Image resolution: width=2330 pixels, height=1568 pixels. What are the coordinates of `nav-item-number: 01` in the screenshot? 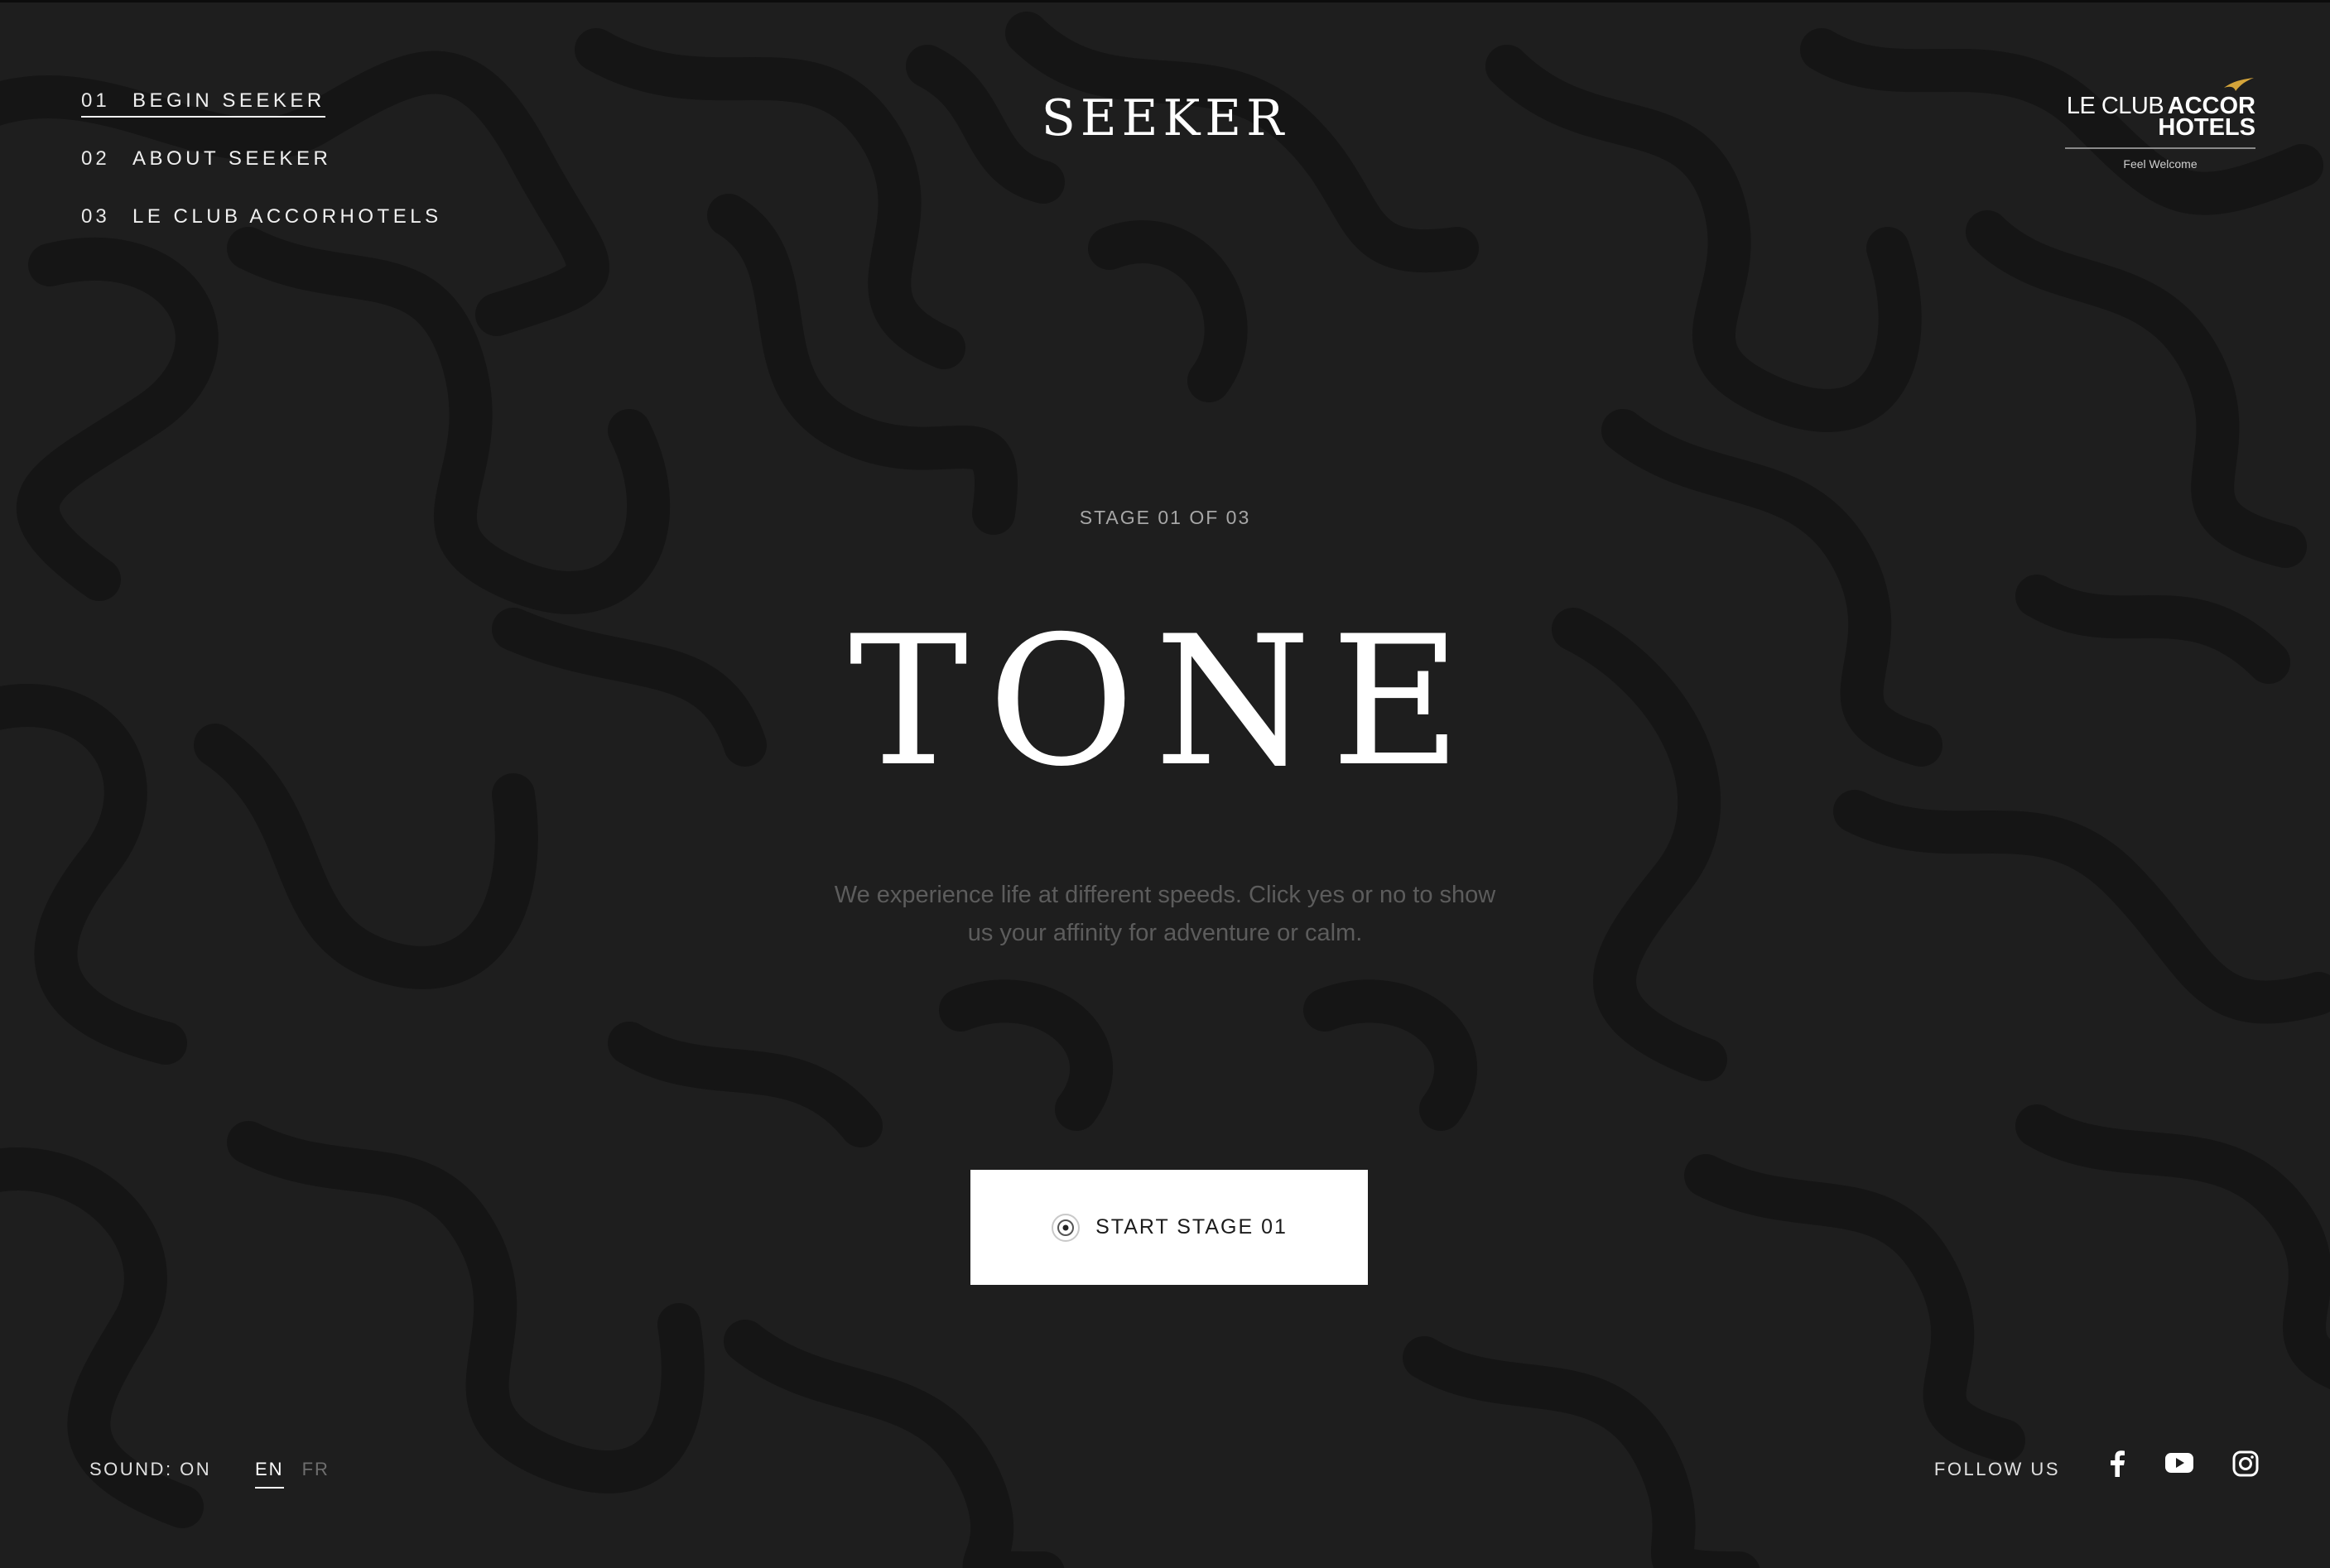 It's located at (106, 103).